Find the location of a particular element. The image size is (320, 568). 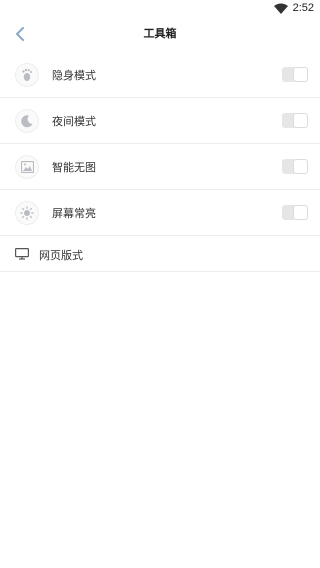

setting-row-incognito: 隐身模式 is located at coordinates (160, 75).